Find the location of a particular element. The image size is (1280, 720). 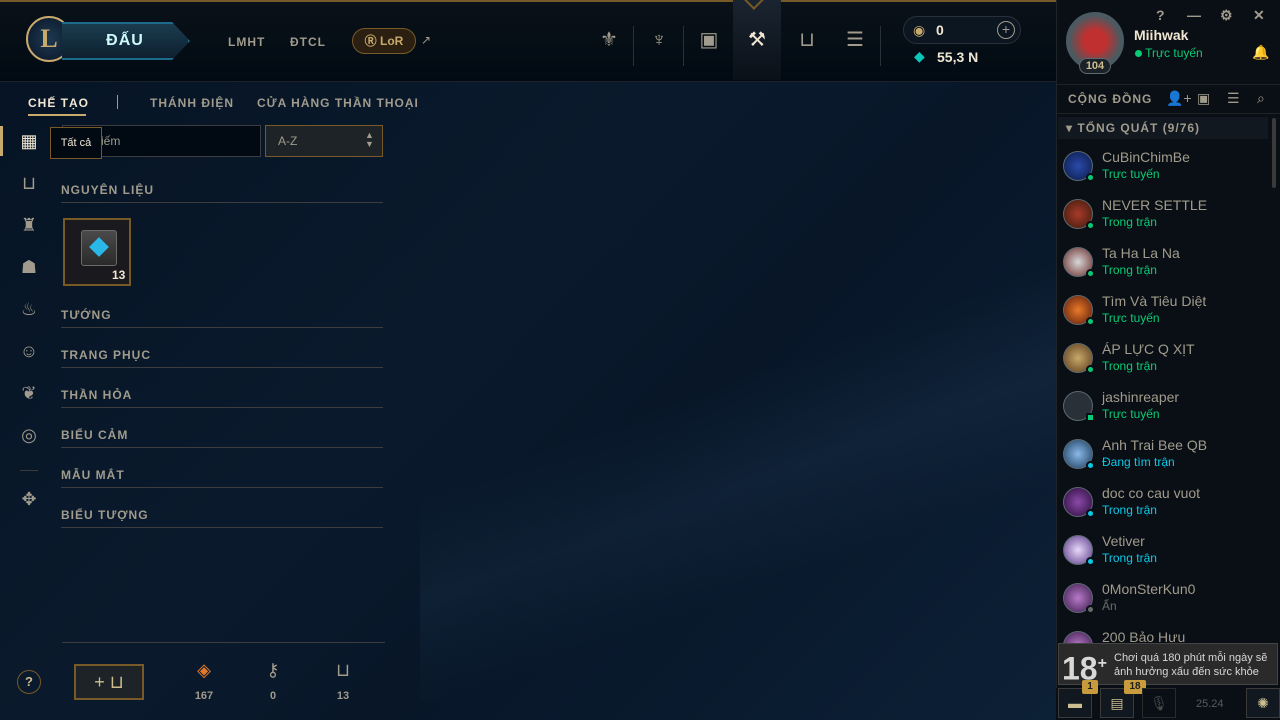

buy-rp-button: + is located at coordinates (1006, 30).